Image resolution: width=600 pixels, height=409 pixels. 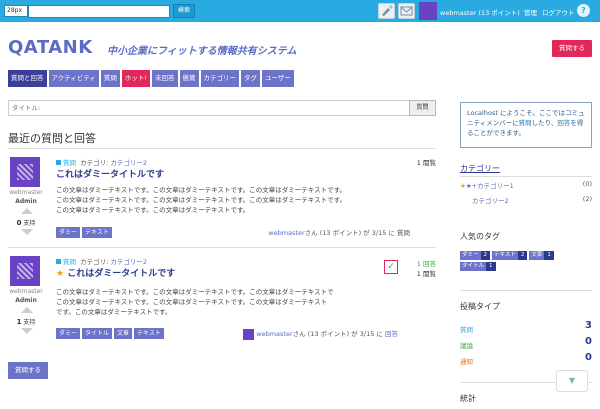 I want to click on byline-avatar, so click(x=249, y=334).